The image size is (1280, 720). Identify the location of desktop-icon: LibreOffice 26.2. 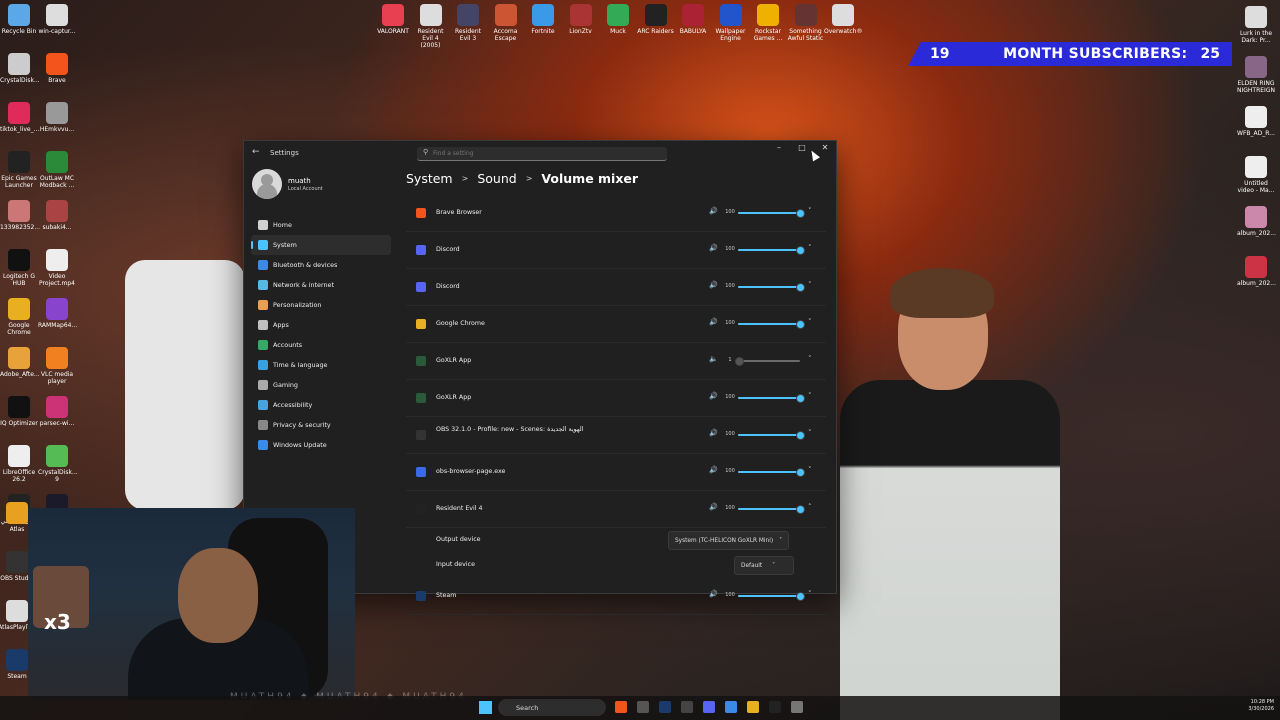
(19, 464).